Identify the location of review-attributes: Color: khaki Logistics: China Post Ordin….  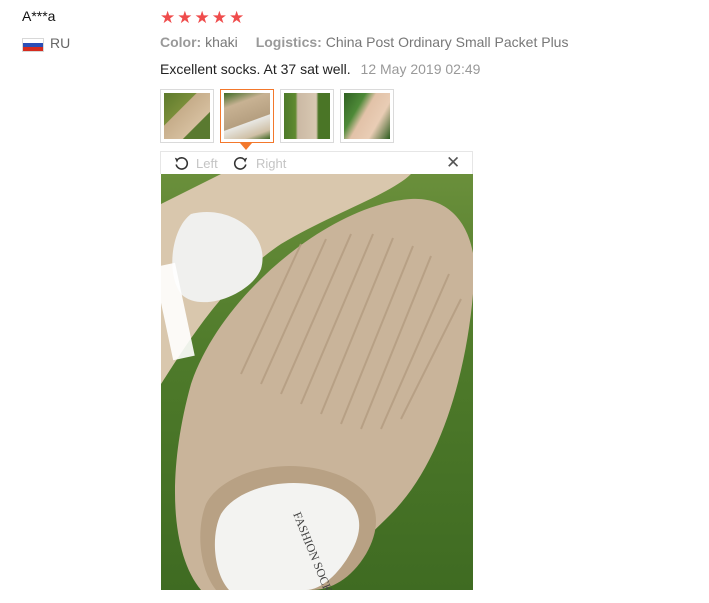
(371, 42).